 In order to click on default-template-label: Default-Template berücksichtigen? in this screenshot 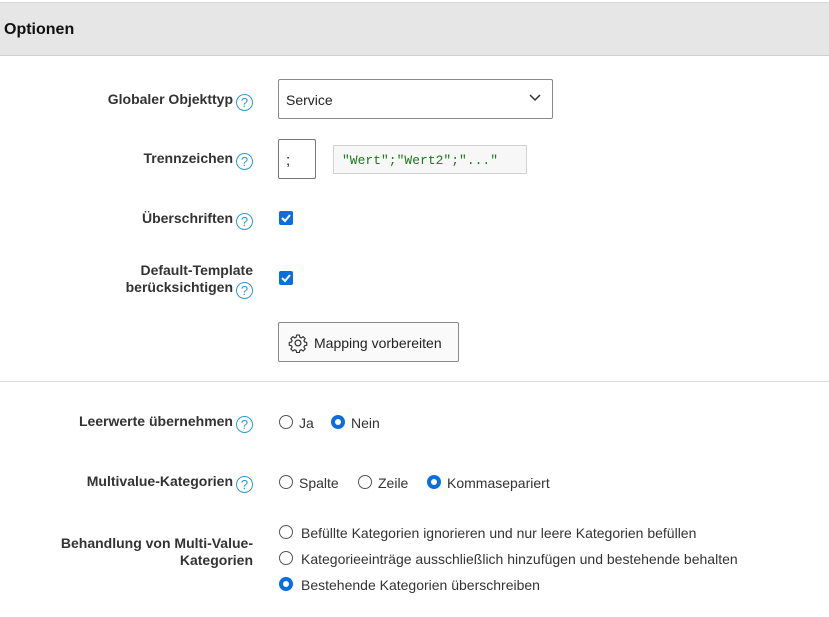, I will do `click(189, 280)`.